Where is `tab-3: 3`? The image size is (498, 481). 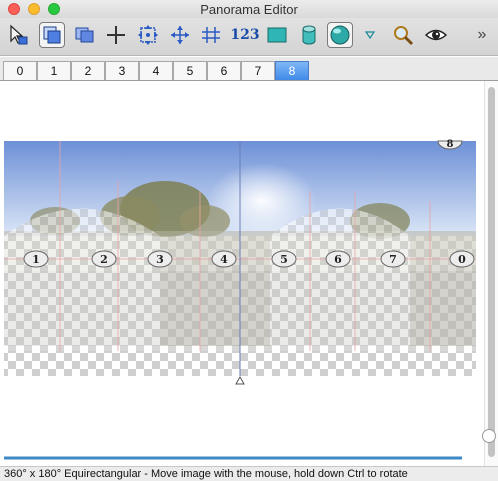 tab-3: 3 is located at coordinates (122, 70).